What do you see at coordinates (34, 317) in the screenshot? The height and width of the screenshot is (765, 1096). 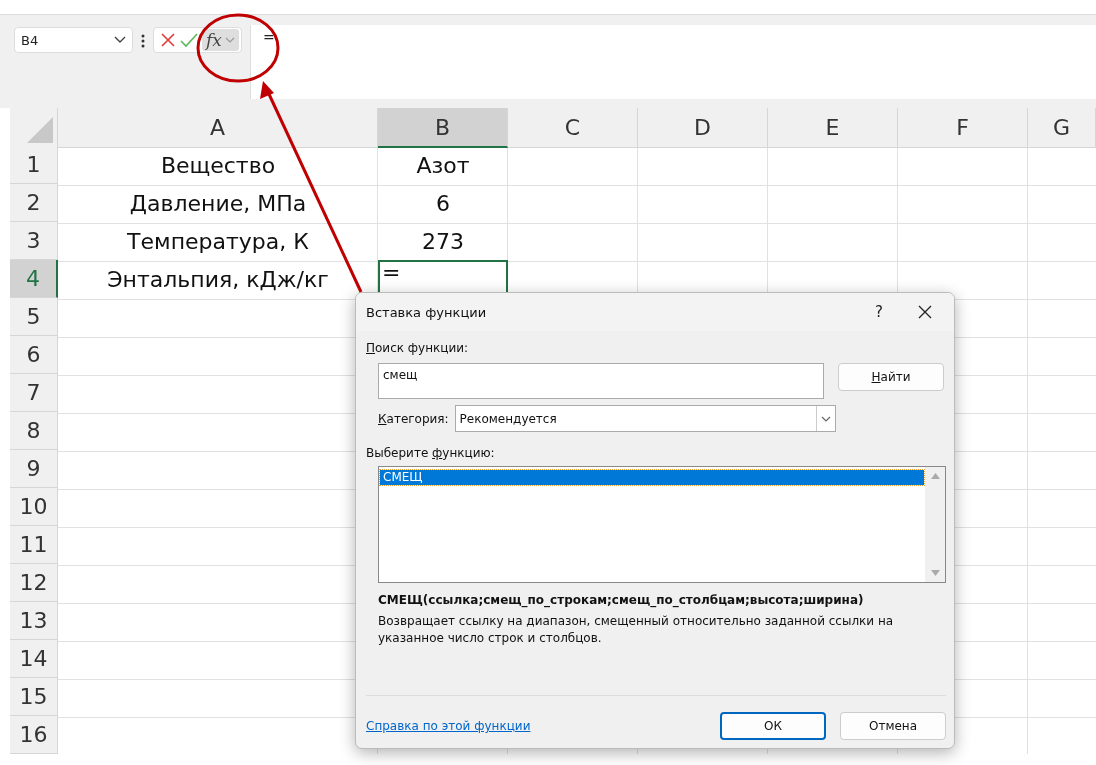 I see `row-header: 5` at bounding box center [34, 317].